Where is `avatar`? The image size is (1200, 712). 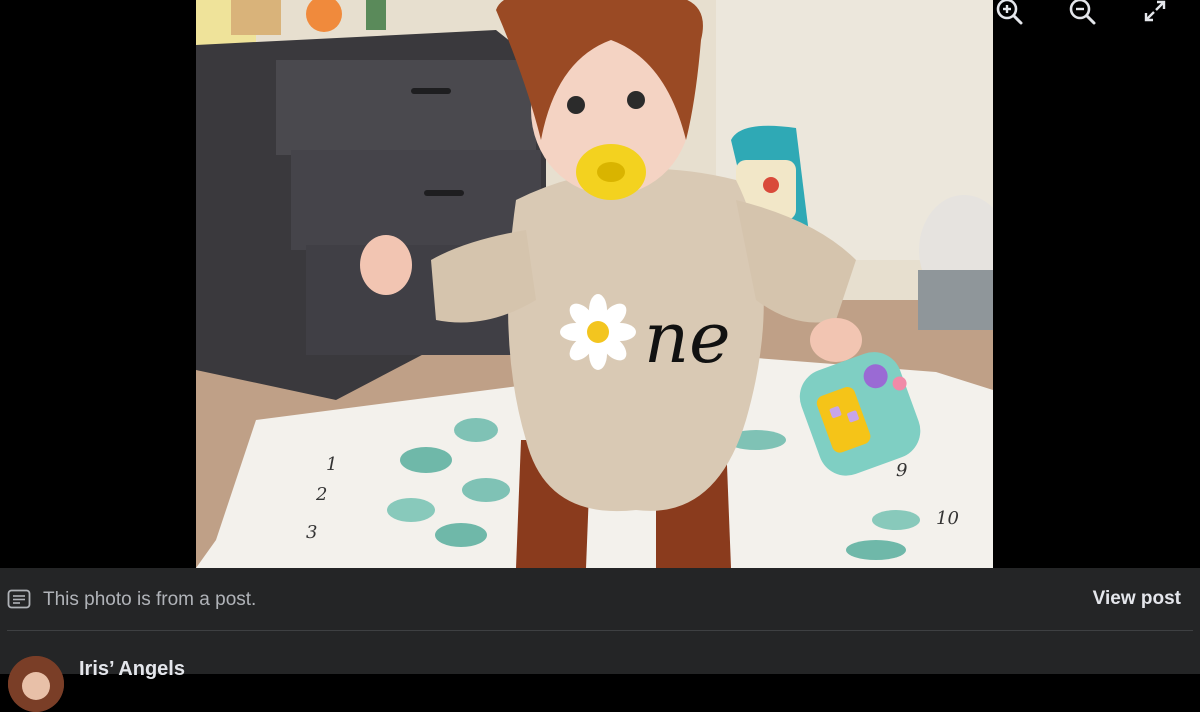
avatar is located at coordinates (36, 684).